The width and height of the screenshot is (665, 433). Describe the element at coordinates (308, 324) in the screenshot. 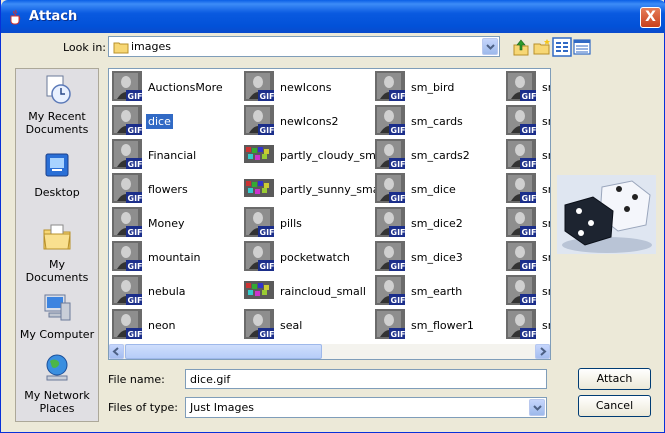

I see `file-item: GIF seal` at that location.